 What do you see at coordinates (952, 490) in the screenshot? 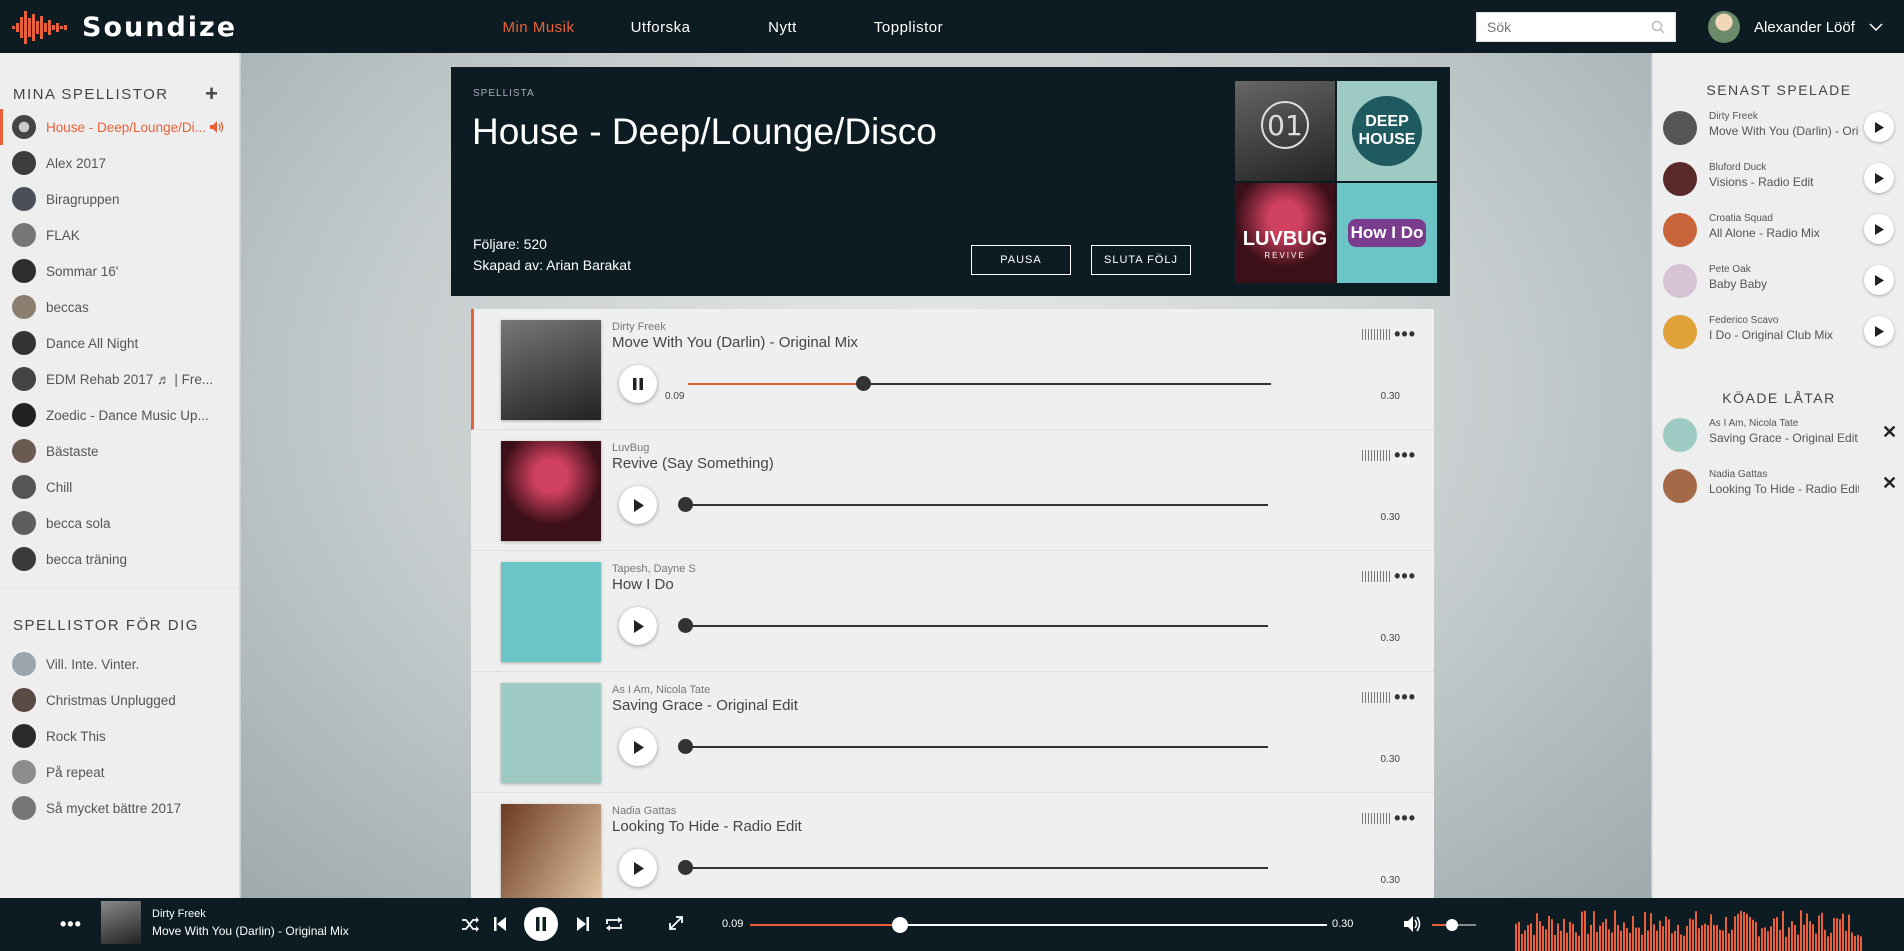
I see `track-row: LuvBug Revive (Say Something) ••• 0.30` at bounding box center [952, 490].